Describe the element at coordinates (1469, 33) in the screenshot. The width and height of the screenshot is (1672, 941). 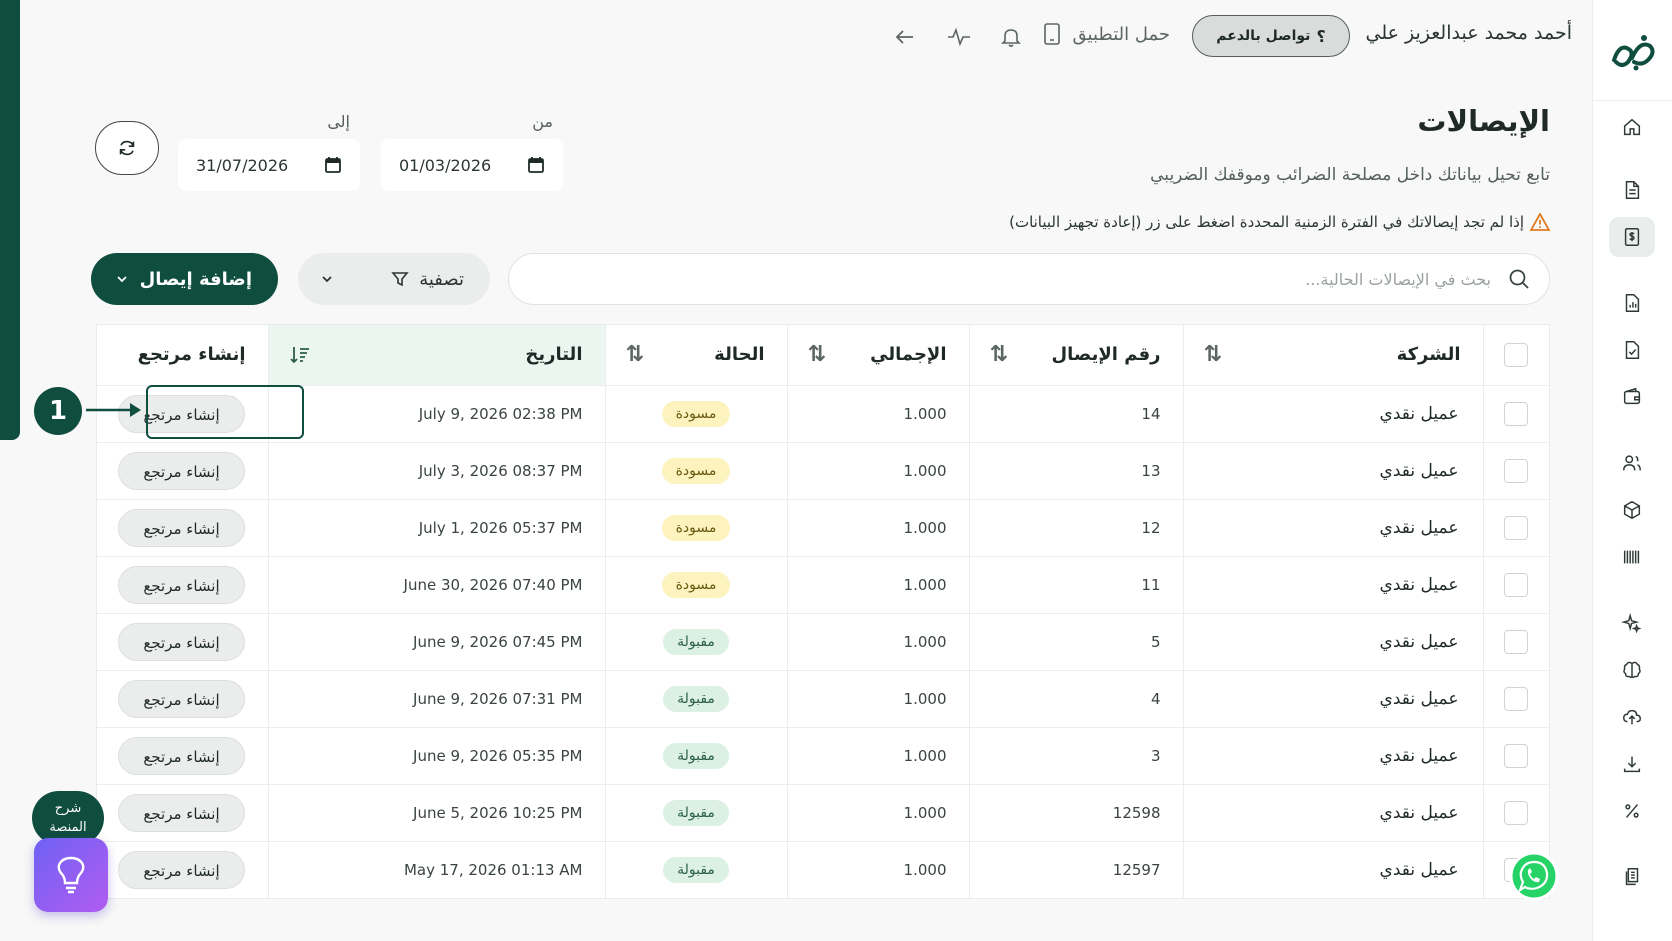
I see `user-name: أحمد محمد عبدالعزيز علي` at that location.